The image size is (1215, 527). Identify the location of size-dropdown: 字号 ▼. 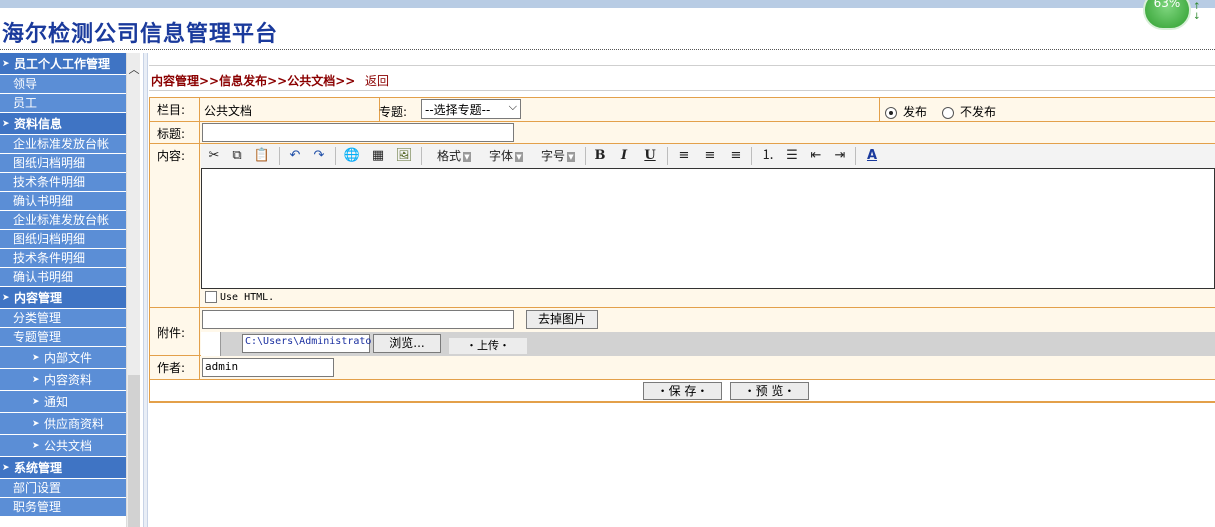
(558, 156).